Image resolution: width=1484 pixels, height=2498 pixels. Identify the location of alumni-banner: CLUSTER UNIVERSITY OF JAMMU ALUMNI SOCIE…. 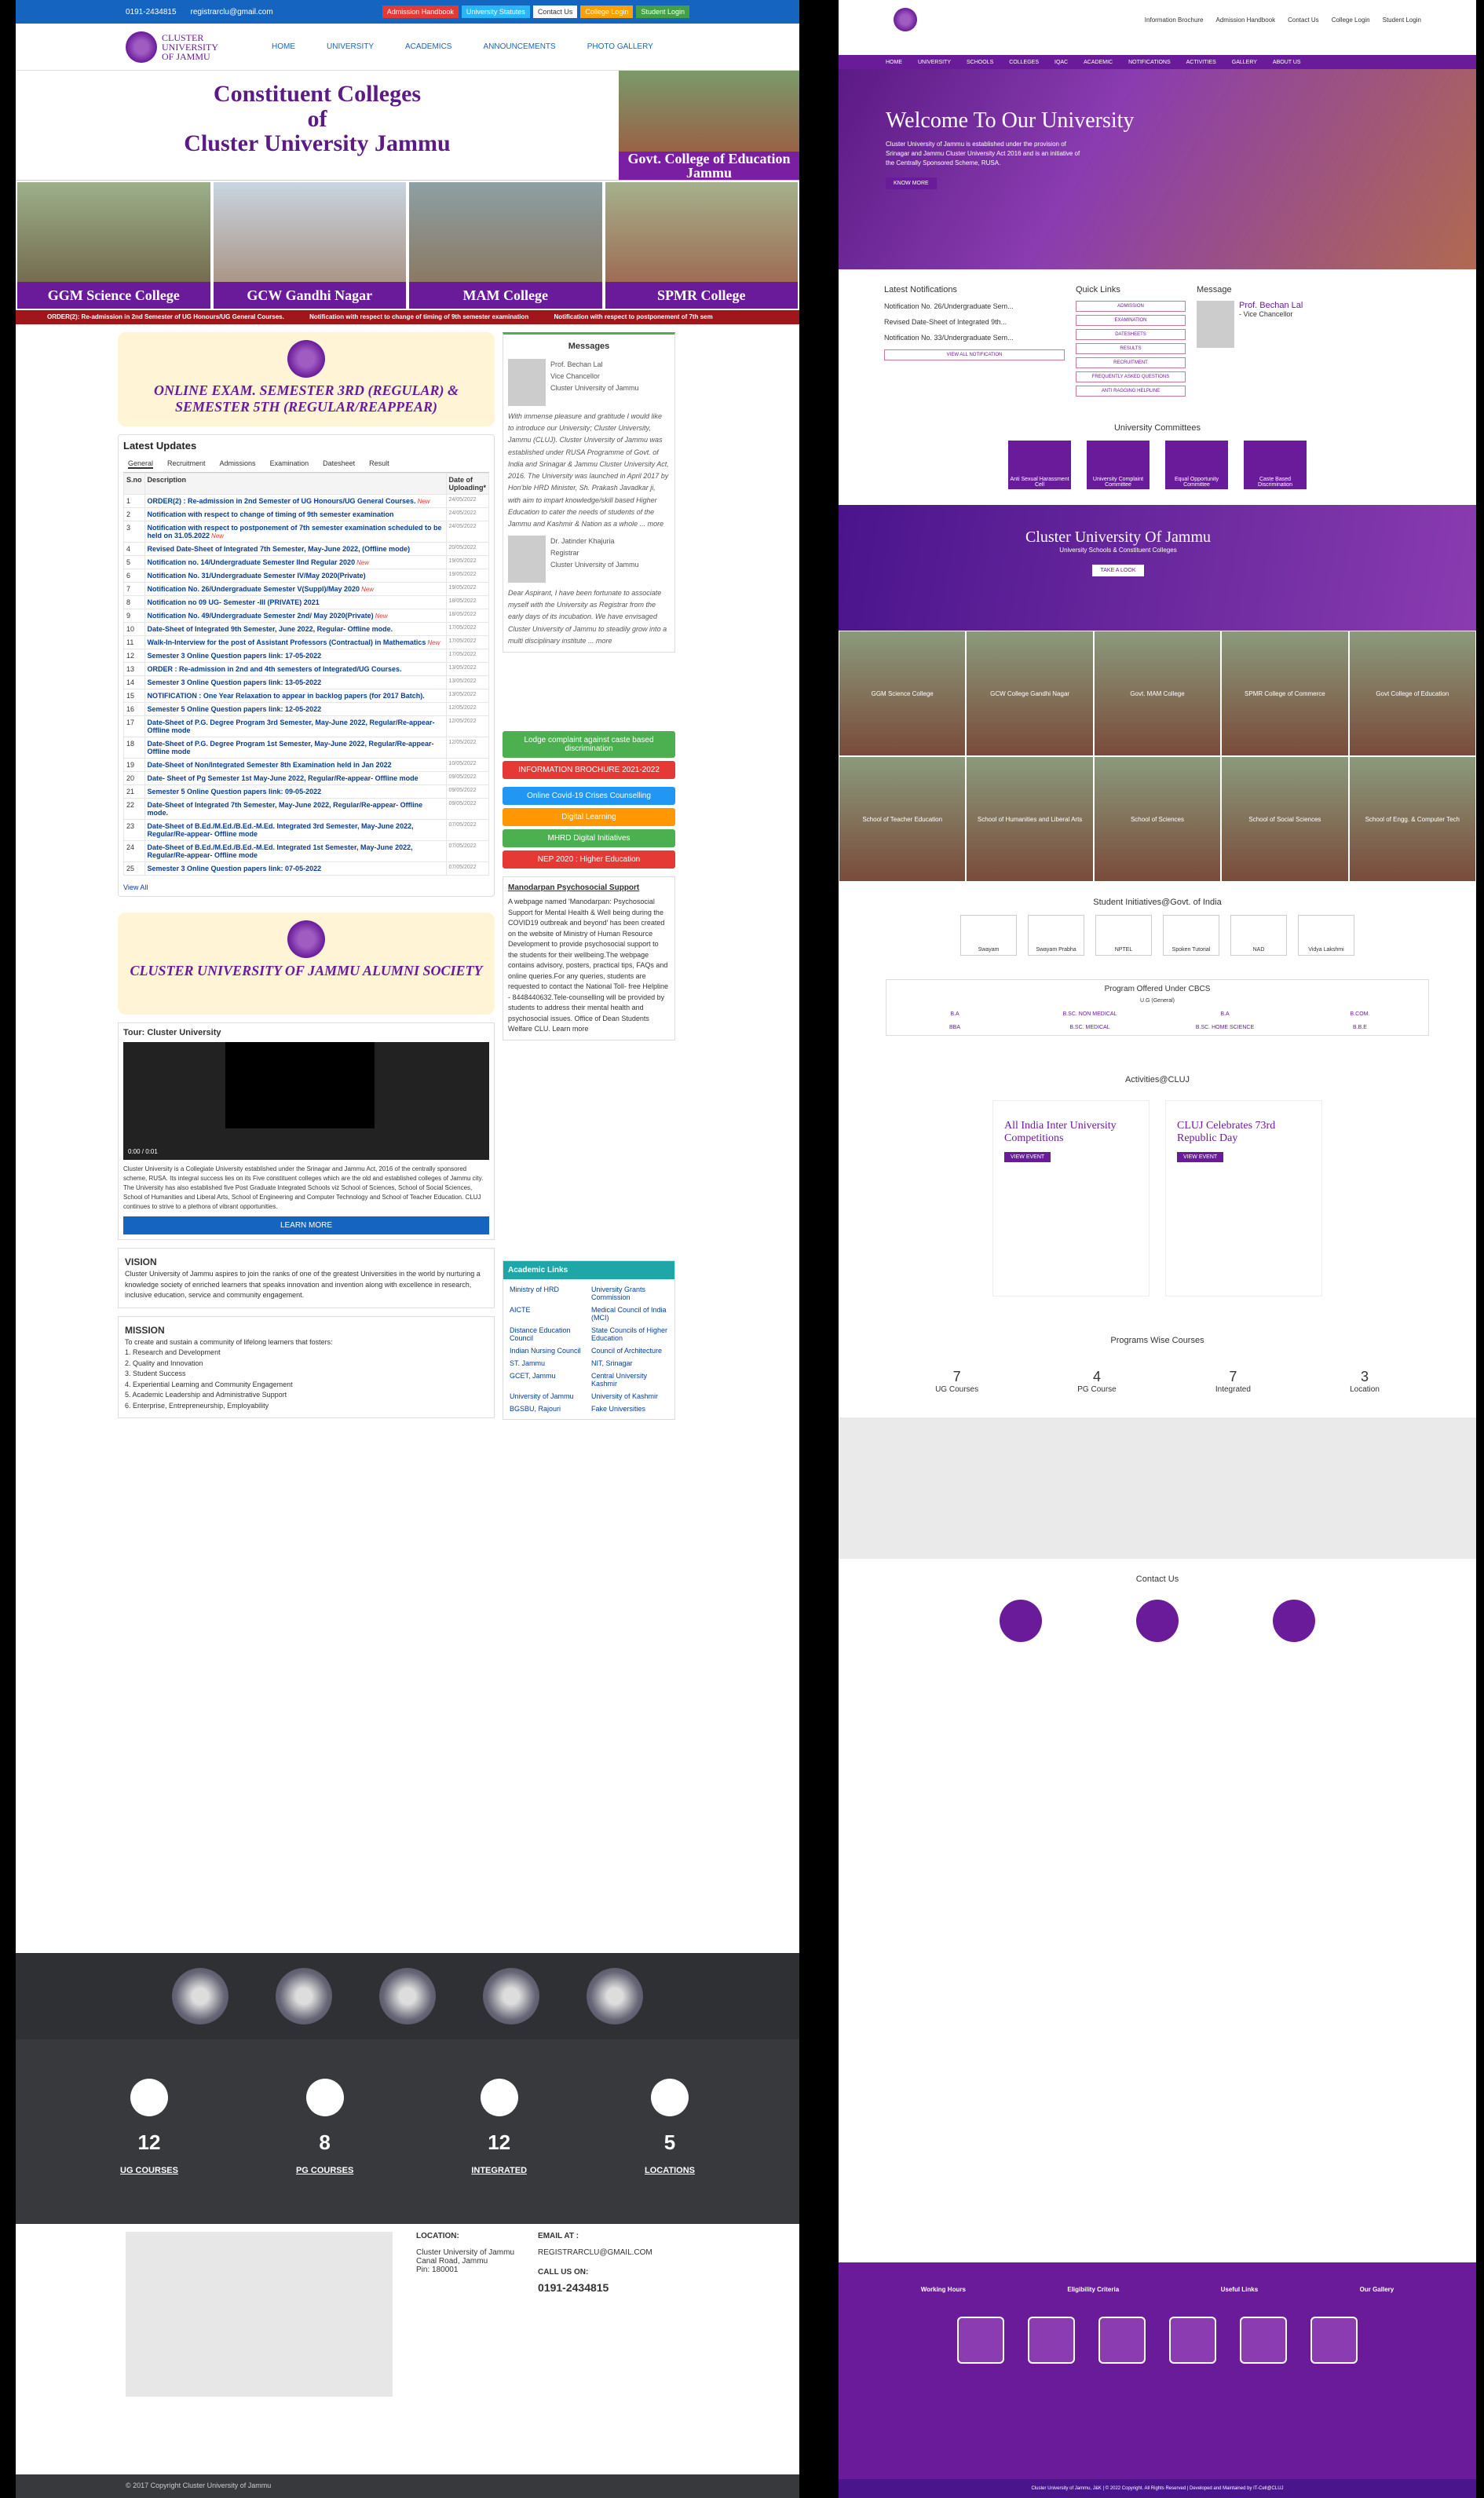
(307, 964).